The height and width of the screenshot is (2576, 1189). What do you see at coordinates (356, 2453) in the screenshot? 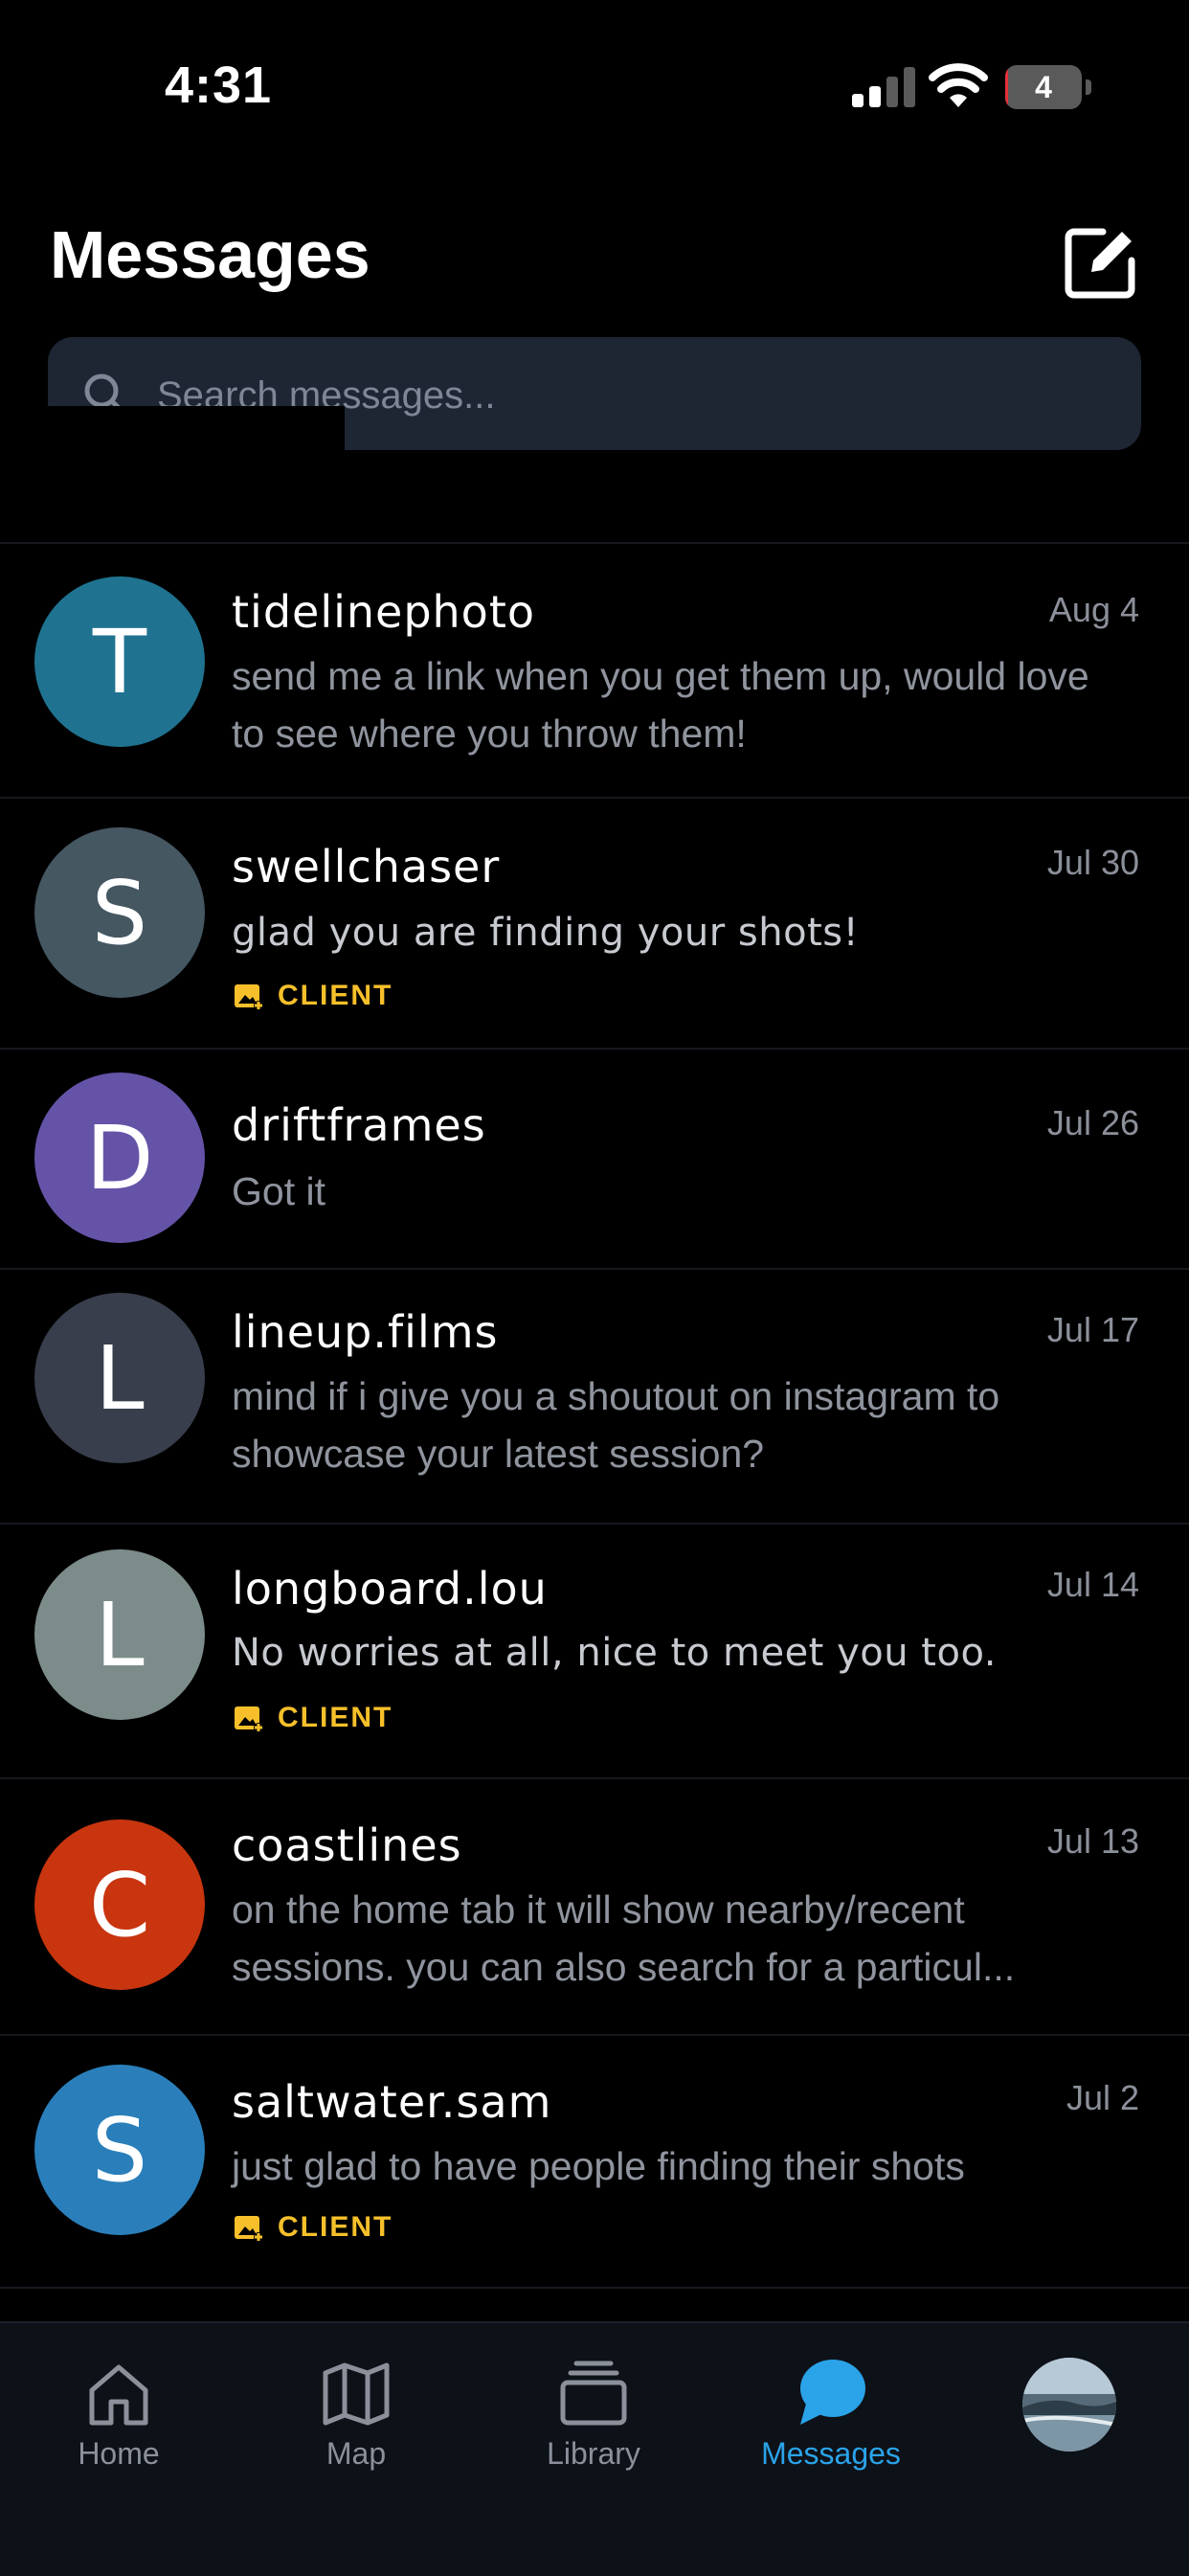
I see `tab-label: Map` at bounding box center [356, 2453].